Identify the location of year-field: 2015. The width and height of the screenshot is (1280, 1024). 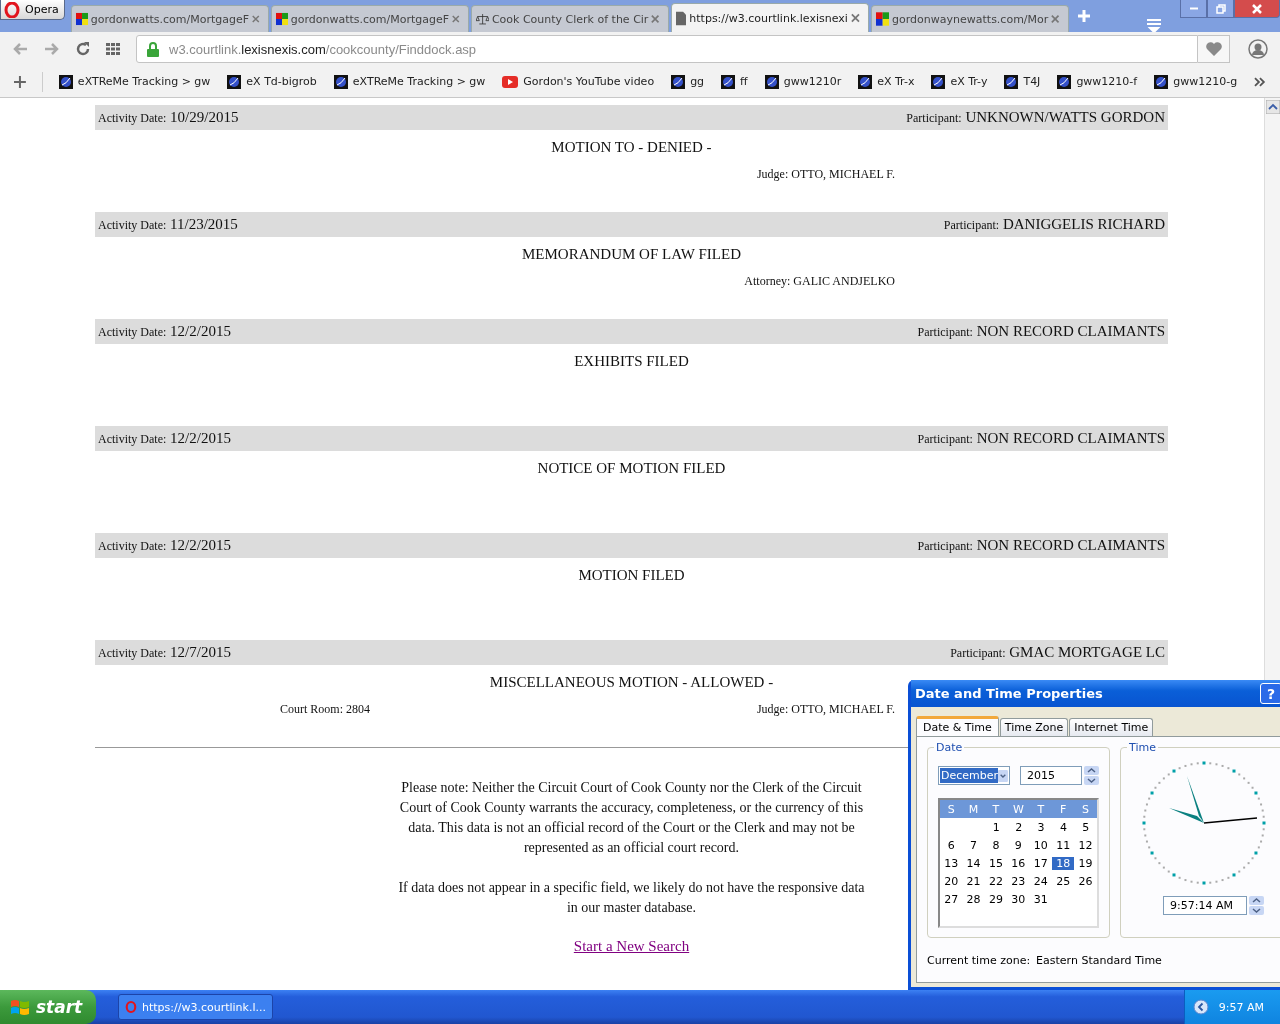
(1051, 775).